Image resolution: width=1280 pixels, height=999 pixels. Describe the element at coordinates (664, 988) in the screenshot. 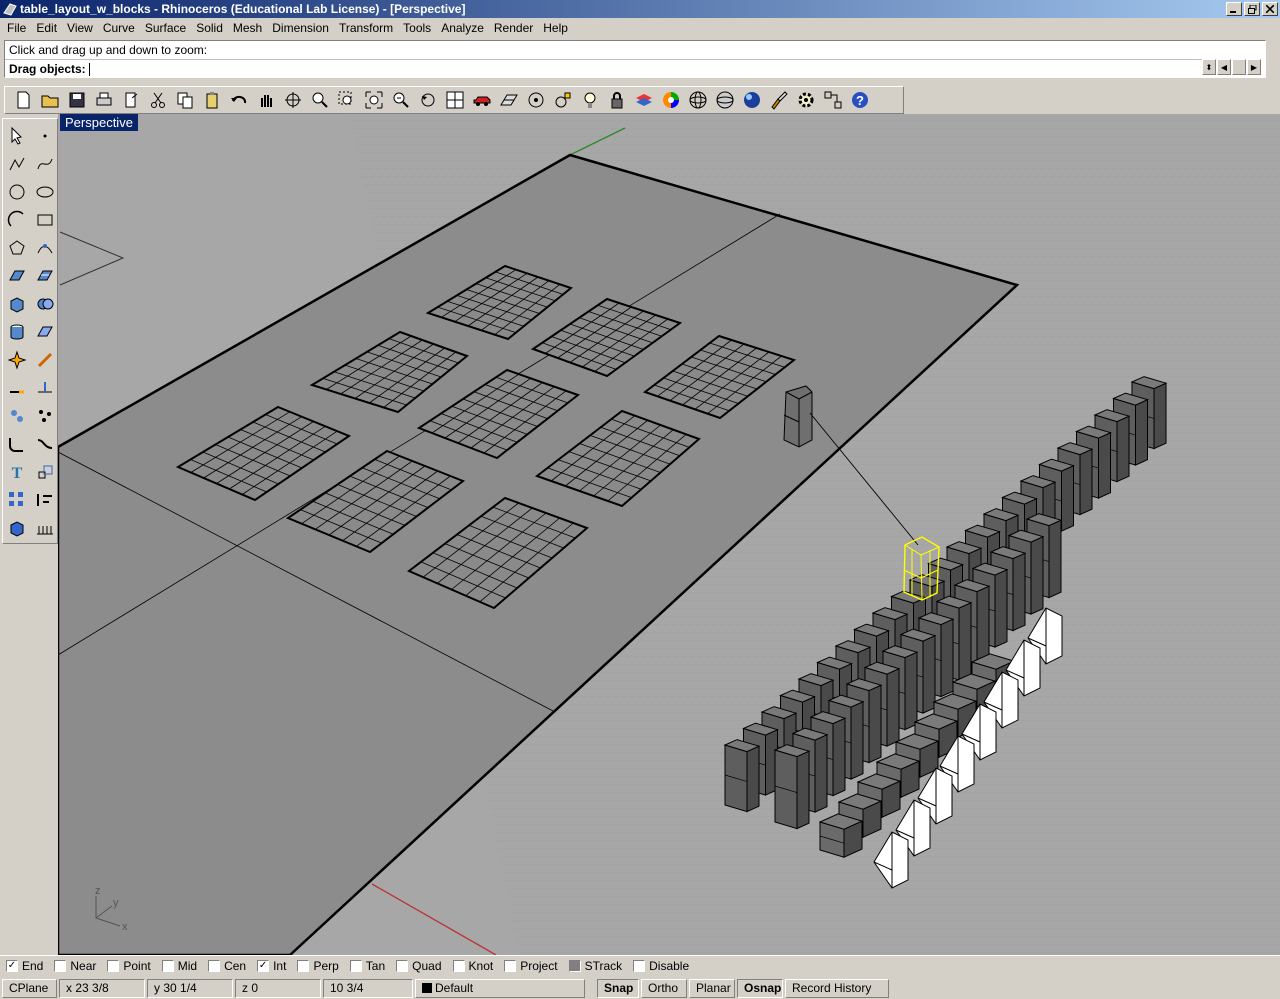

I see `ortho-toggle: Ortho` at that location.